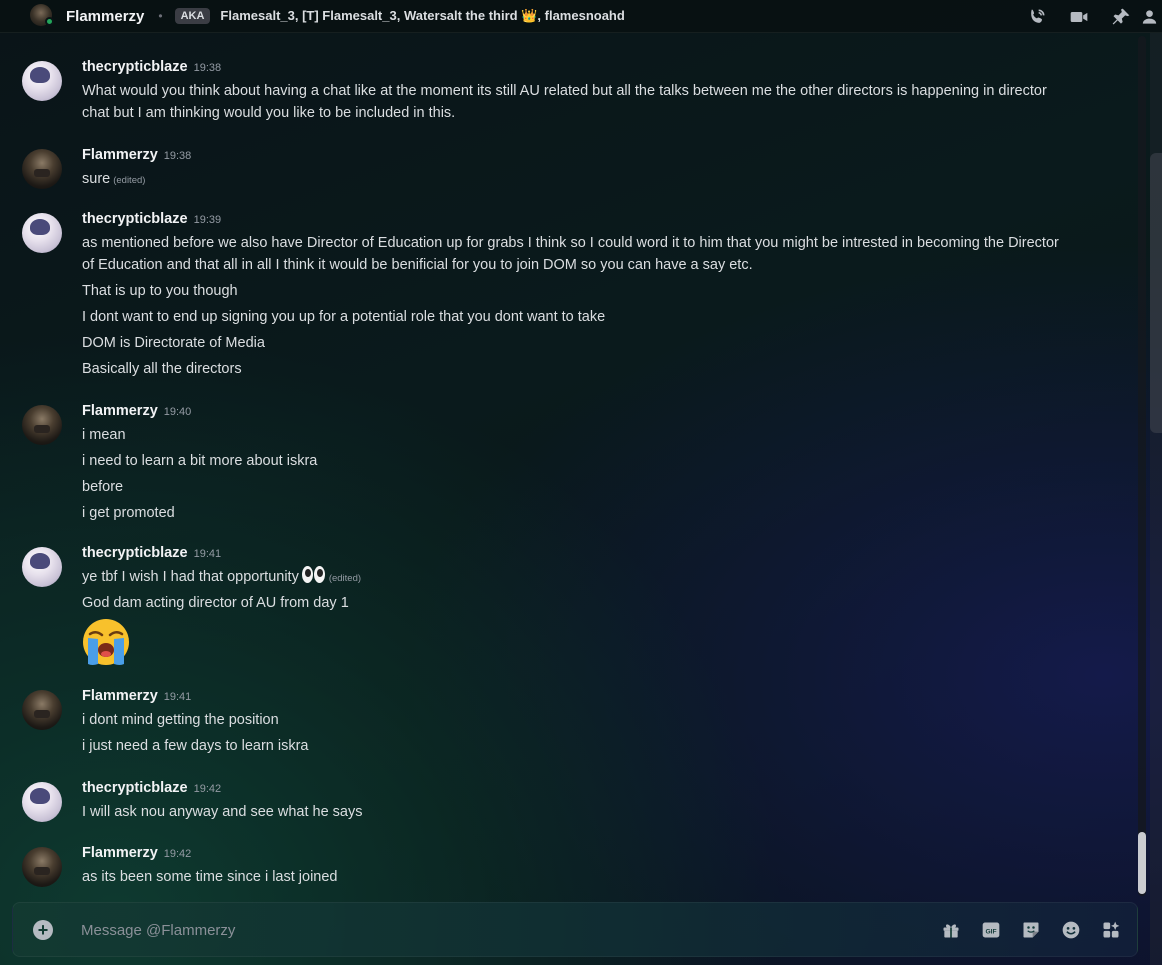  I want to click on message-header: Flammerzy 19:40, so click(136, 411).